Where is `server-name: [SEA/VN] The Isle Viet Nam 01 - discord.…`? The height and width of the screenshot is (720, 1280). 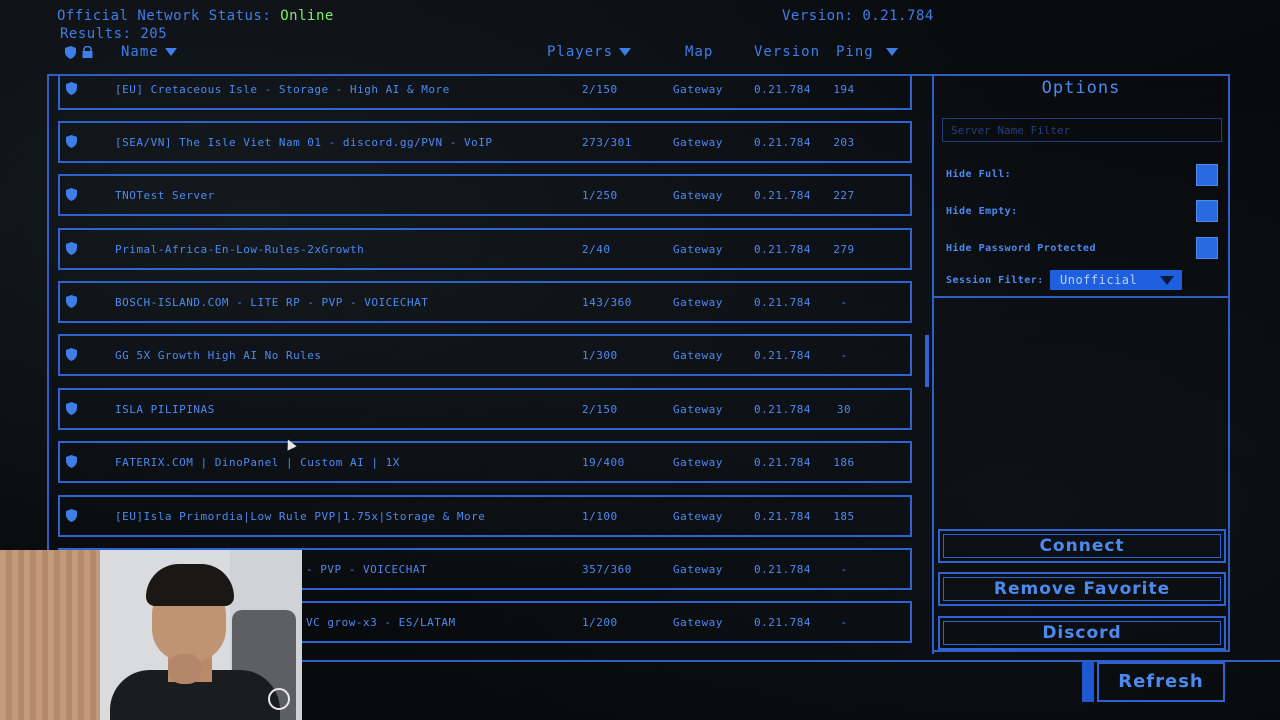 server-name: [SEA/VN] The Isle Viet Nam 01 - discord.… is located at coordinates (304, 142).